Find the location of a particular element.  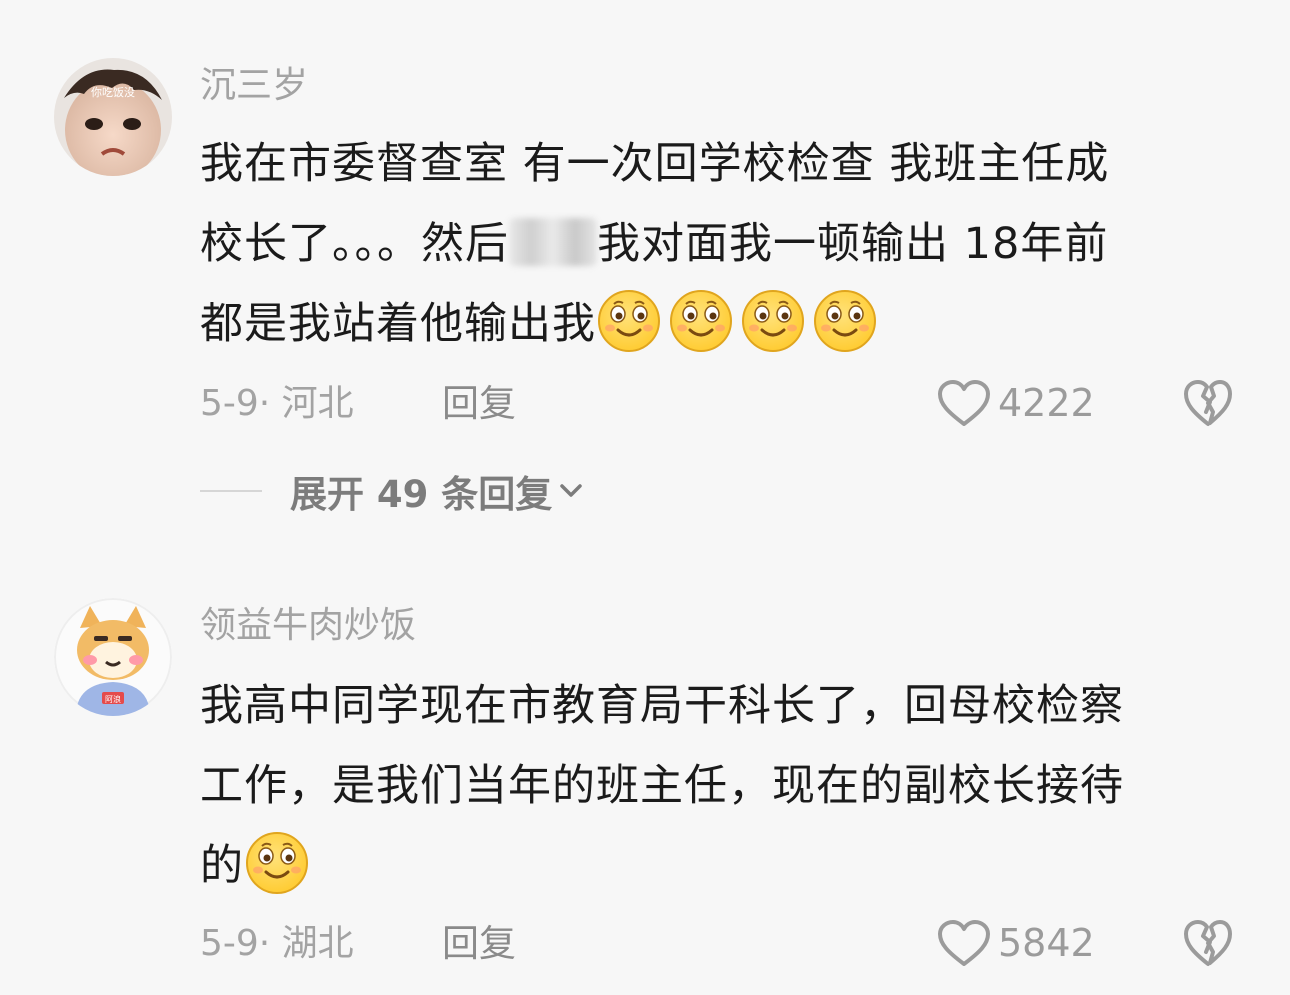

comment-line-part: 我对面我一顿输出 18年前 is located at coordinates (853, 244).